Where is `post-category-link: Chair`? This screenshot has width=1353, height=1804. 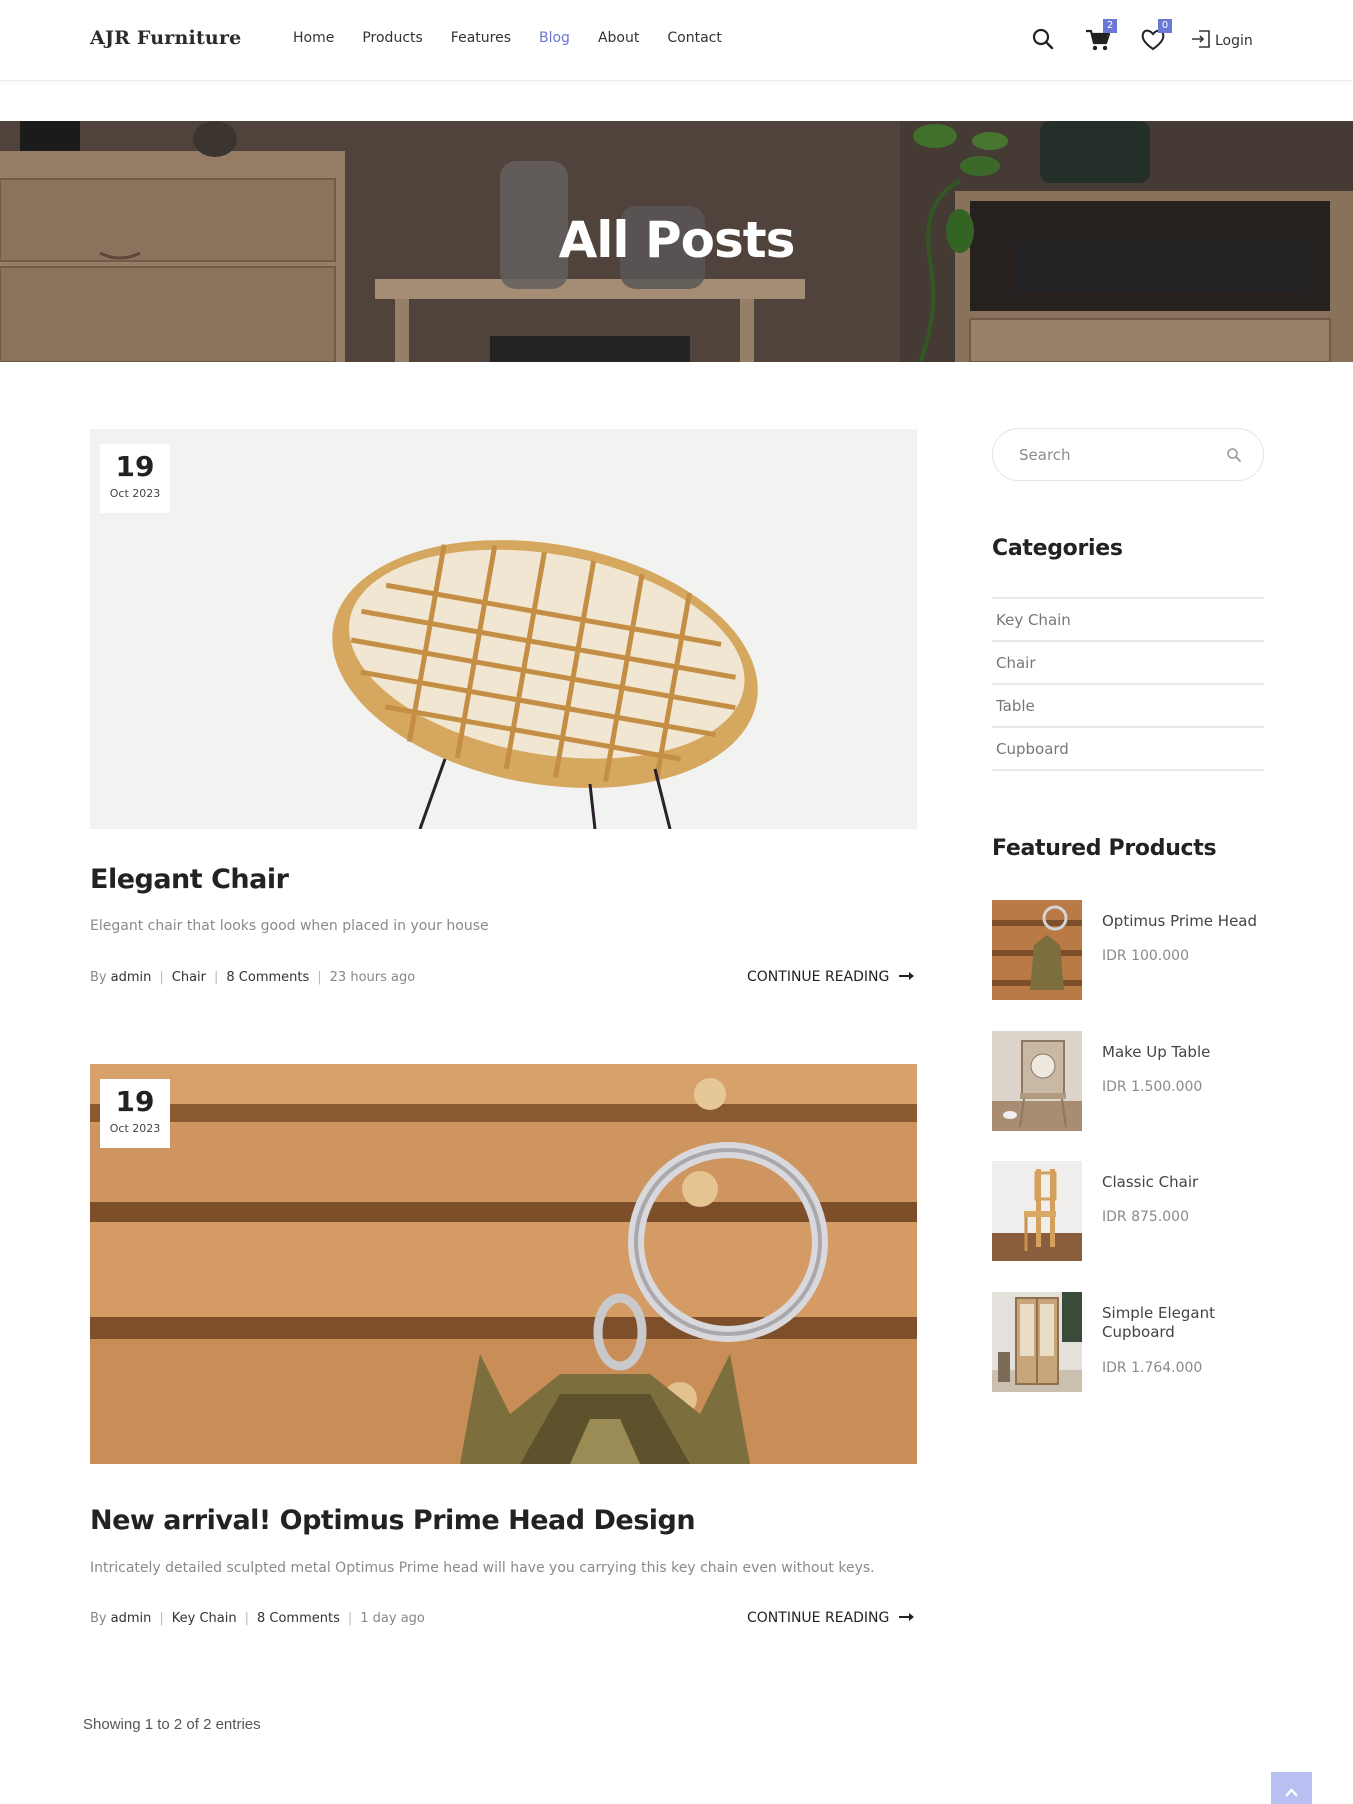
post-category-link: Chair is located at coordinates (189, 977).